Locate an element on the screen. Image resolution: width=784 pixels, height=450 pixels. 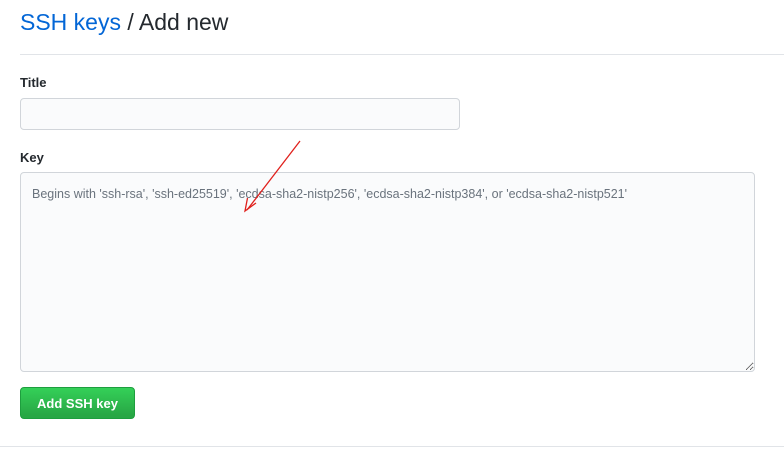
header-divider is located at coordinates (402, 54).